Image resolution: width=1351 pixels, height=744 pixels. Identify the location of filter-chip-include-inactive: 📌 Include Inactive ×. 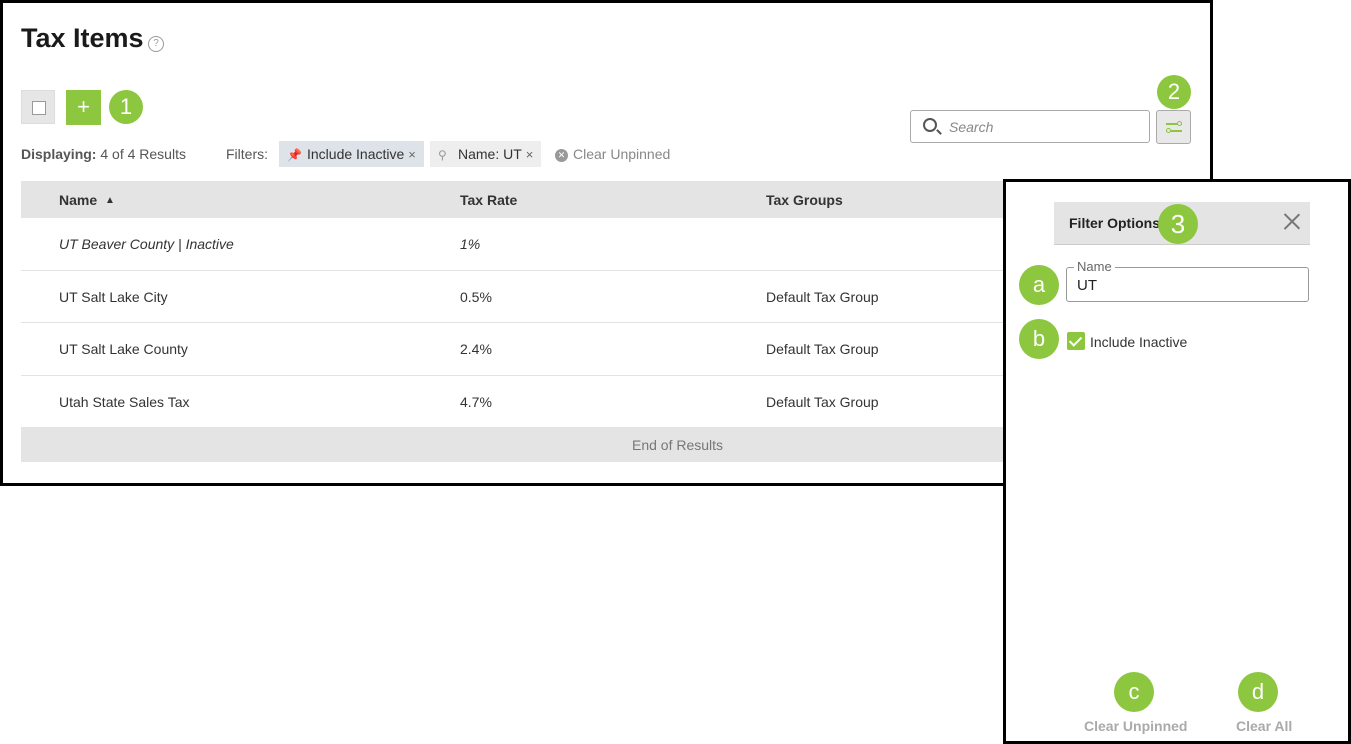
(351, 154).